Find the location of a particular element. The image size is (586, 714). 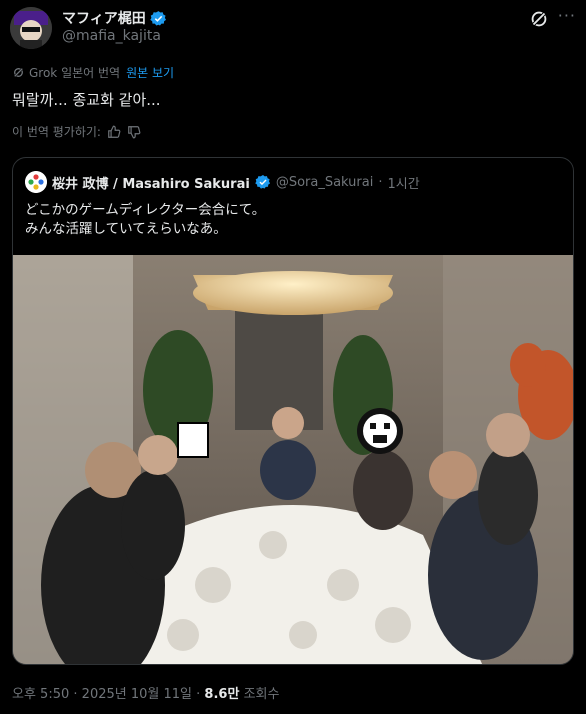

thumbs-down-icon is located at coordinates (134, 132).